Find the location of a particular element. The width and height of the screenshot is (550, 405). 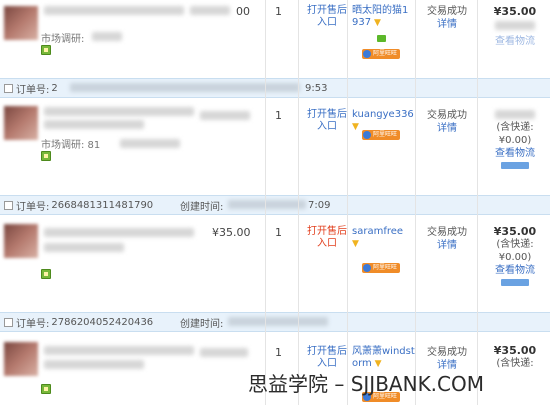

order-total: ¥35.00 查看物流 is located at coordinates (515, 26).